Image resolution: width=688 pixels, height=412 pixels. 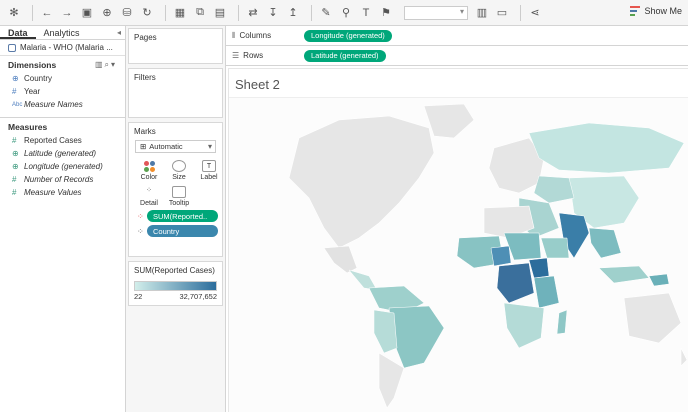 I want to click on measure-field-reported-cases: # Reported Cases, so click(x=62, y=140).